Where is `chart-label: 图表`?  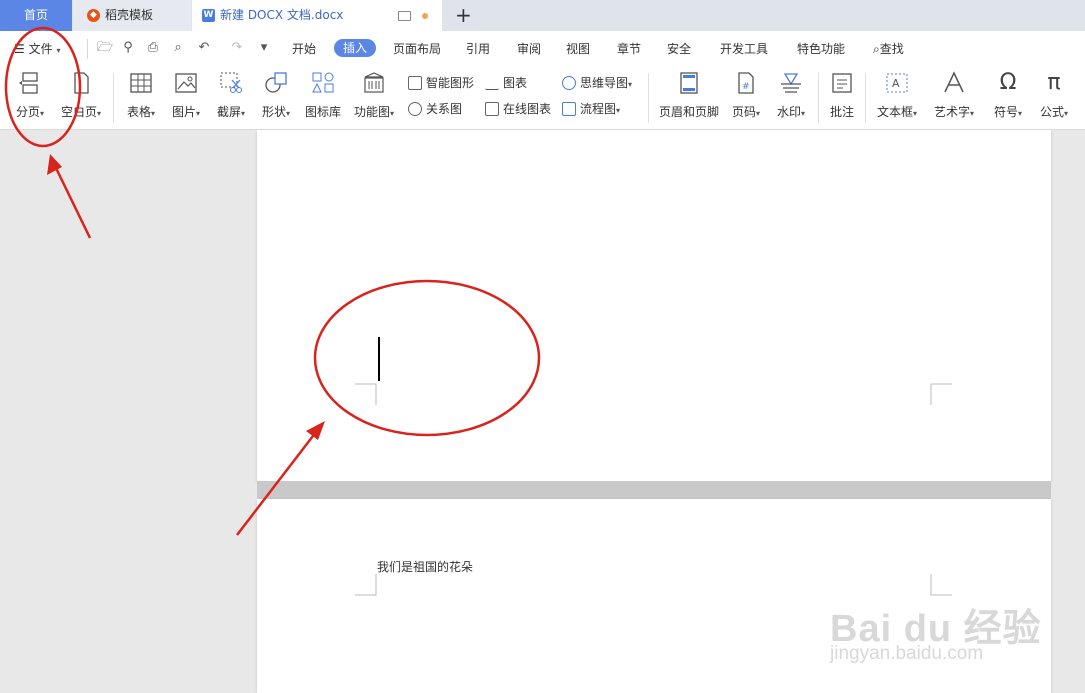
chart-label: 图表 is located at coordinates (515, 83).